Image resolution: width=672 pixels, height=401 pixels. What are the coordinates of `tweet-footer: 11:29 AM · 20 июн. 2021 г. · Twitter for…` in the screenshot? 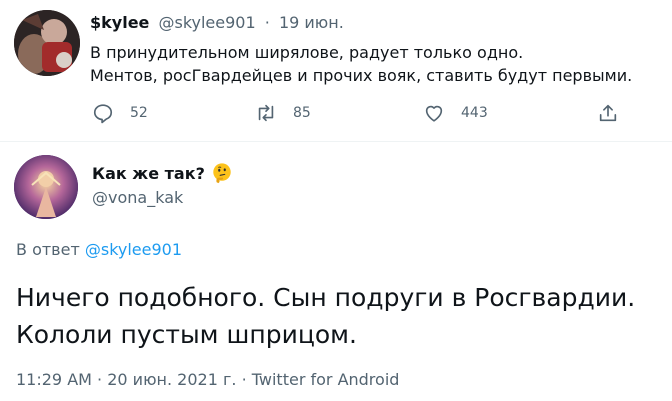 It's located at (207, 379).